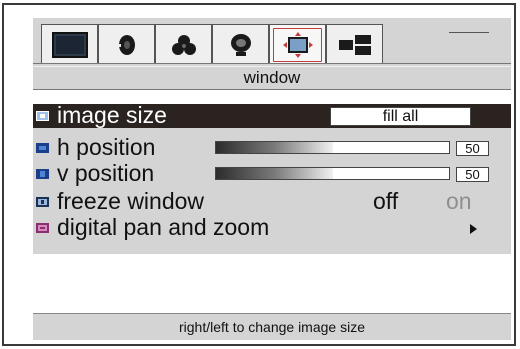 The image size is (520, 349). What do you see at coordinates (473, 229) in the screenshot?
I see `chevron-right-icon` at bounding box center [473, 229].